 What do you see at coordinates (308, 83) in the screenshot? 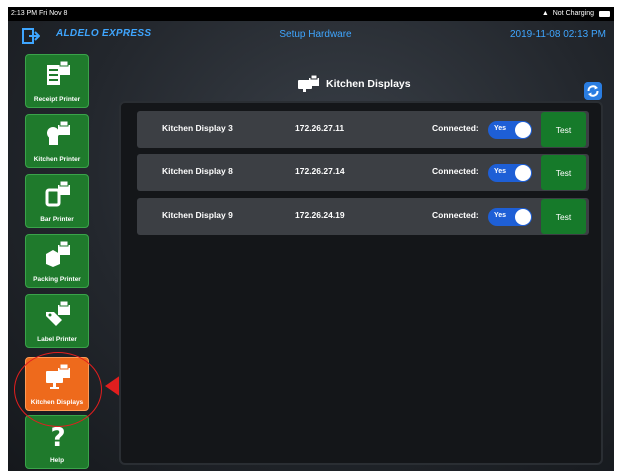
I see `kitchen-display-icon` at bounding box center [308, 83].